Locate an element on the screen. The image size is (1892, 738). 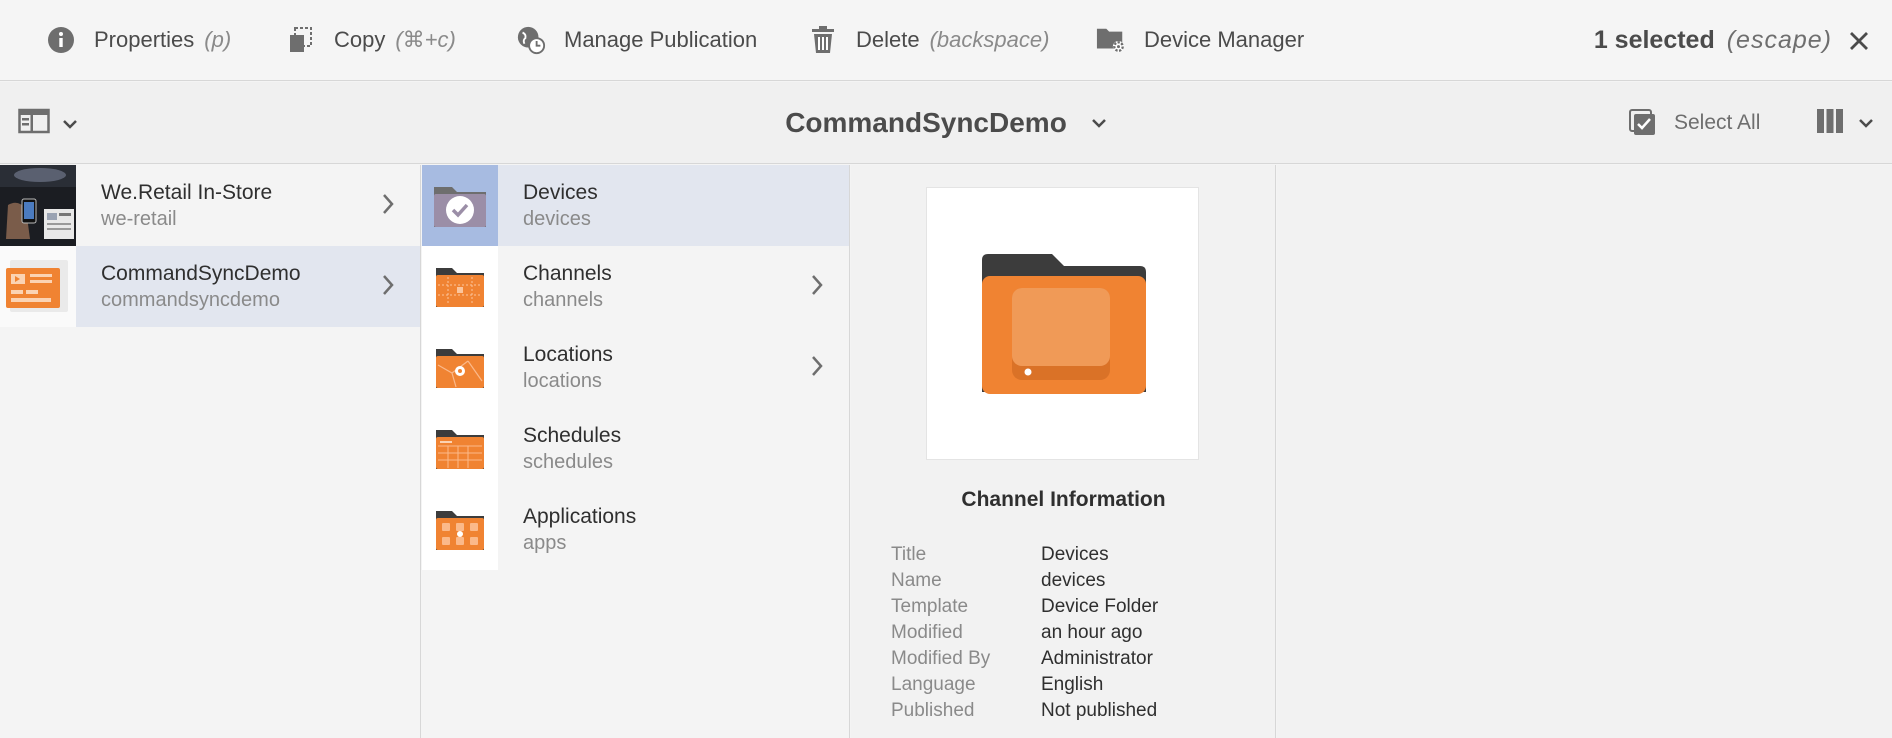
meta-row-template: Template Device Folder is located at coordinates (1024, 607).